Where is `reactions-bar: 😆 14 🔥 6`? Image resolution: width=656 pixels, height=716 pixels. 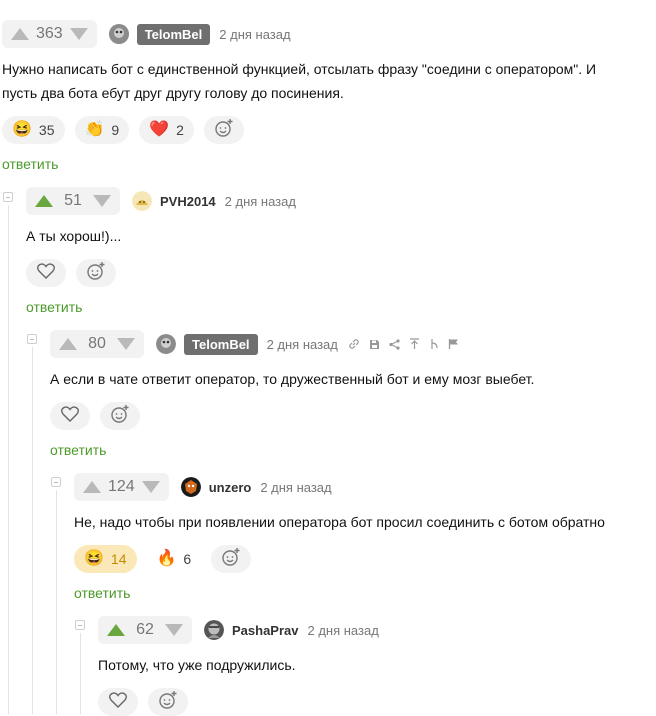
reactions-bar: 😆 14 🔥 6 is located at coordinates (163, 559).